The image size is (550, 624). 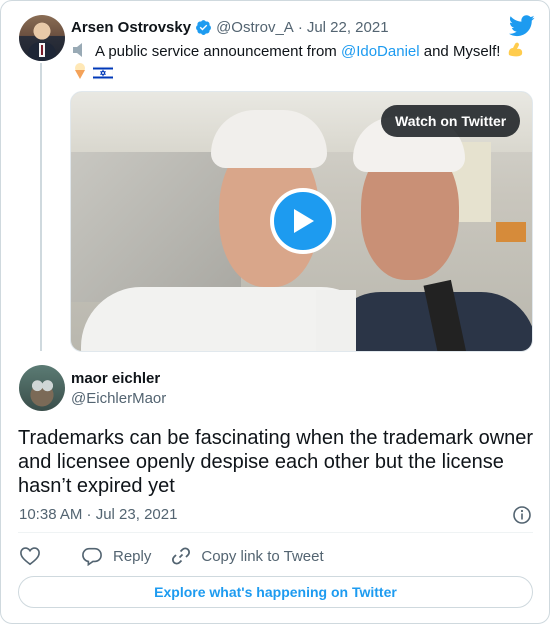 What do you see at coordinates (41, 207) in the screenshot?
I see `thread-line` at bounding box center [41, 207].